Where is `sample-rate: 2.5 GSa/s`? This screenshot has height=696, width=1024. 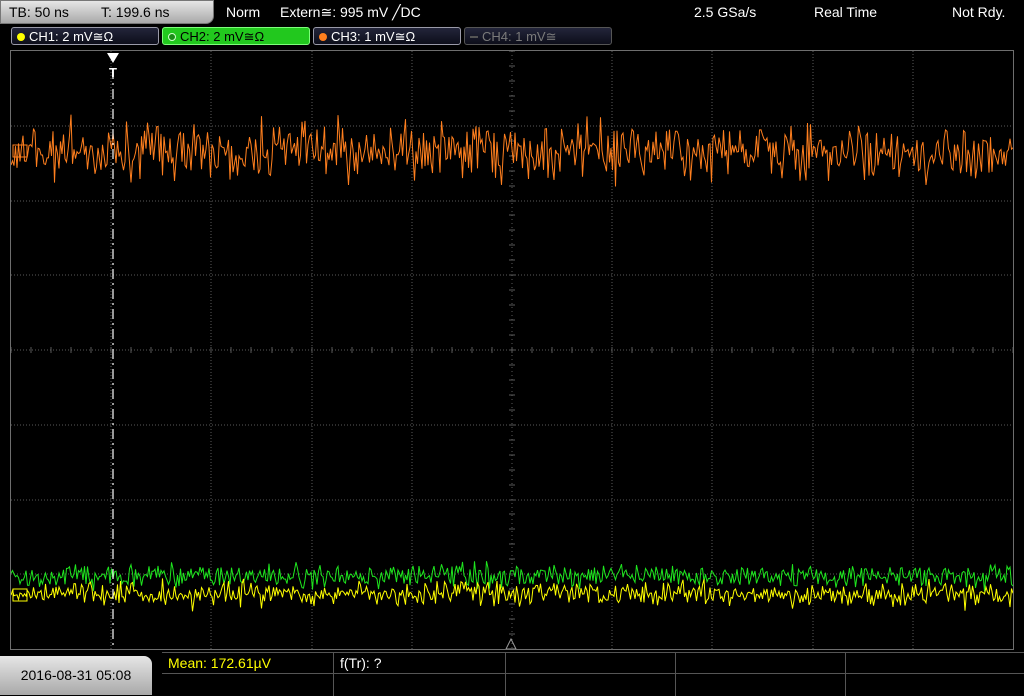 sample-rate: 2.5 GSa/s is located at coordinates (725, 12).